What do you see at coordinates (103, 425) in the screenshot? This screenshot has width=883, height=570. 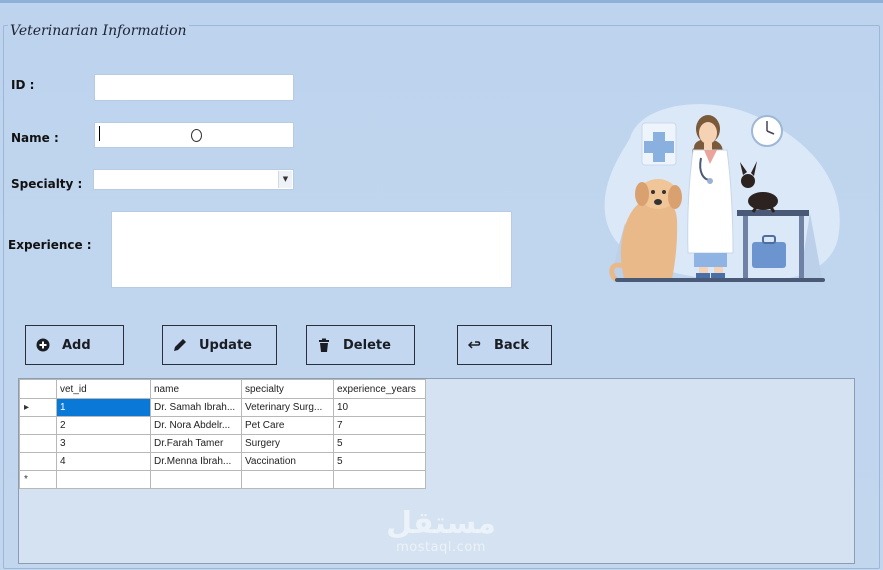 I see `table-cell-vet-id: 2` at bounding box center [103, 425].